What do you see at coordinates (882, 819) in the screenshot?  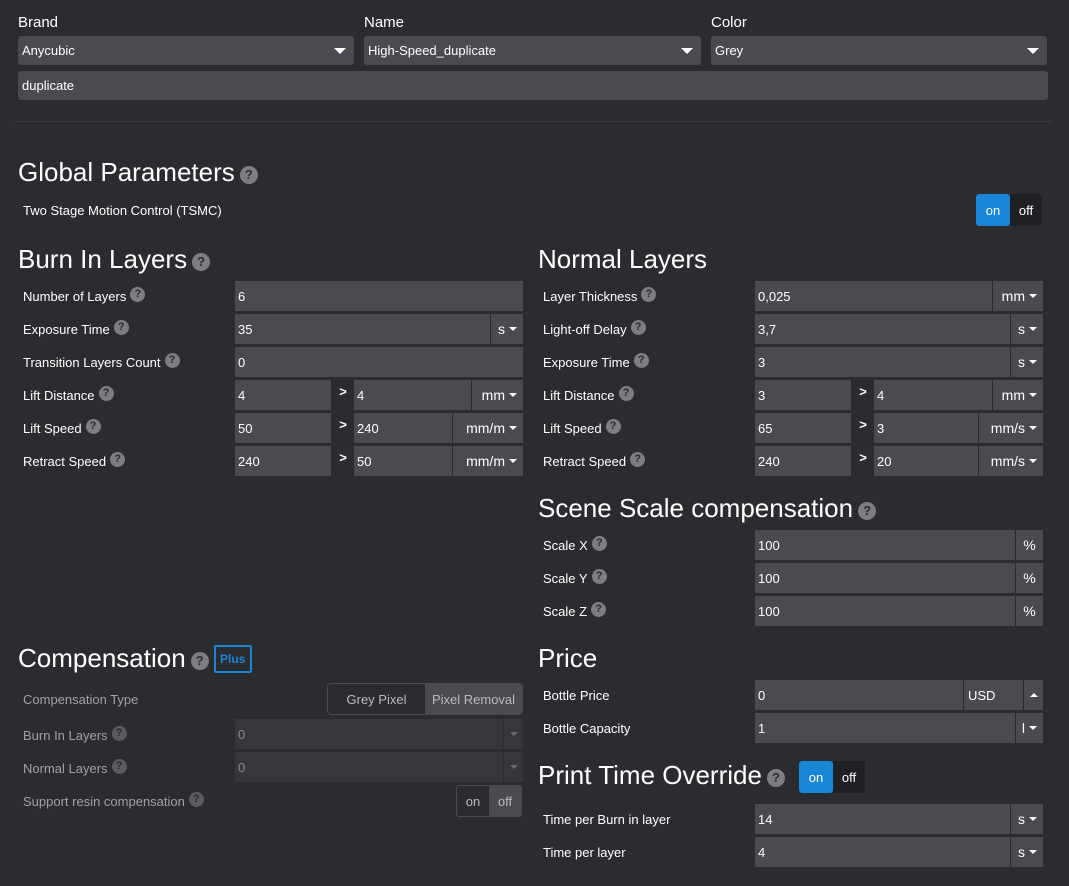 I see `time-per-burn-input: 14` at bounding box center [882, 819].